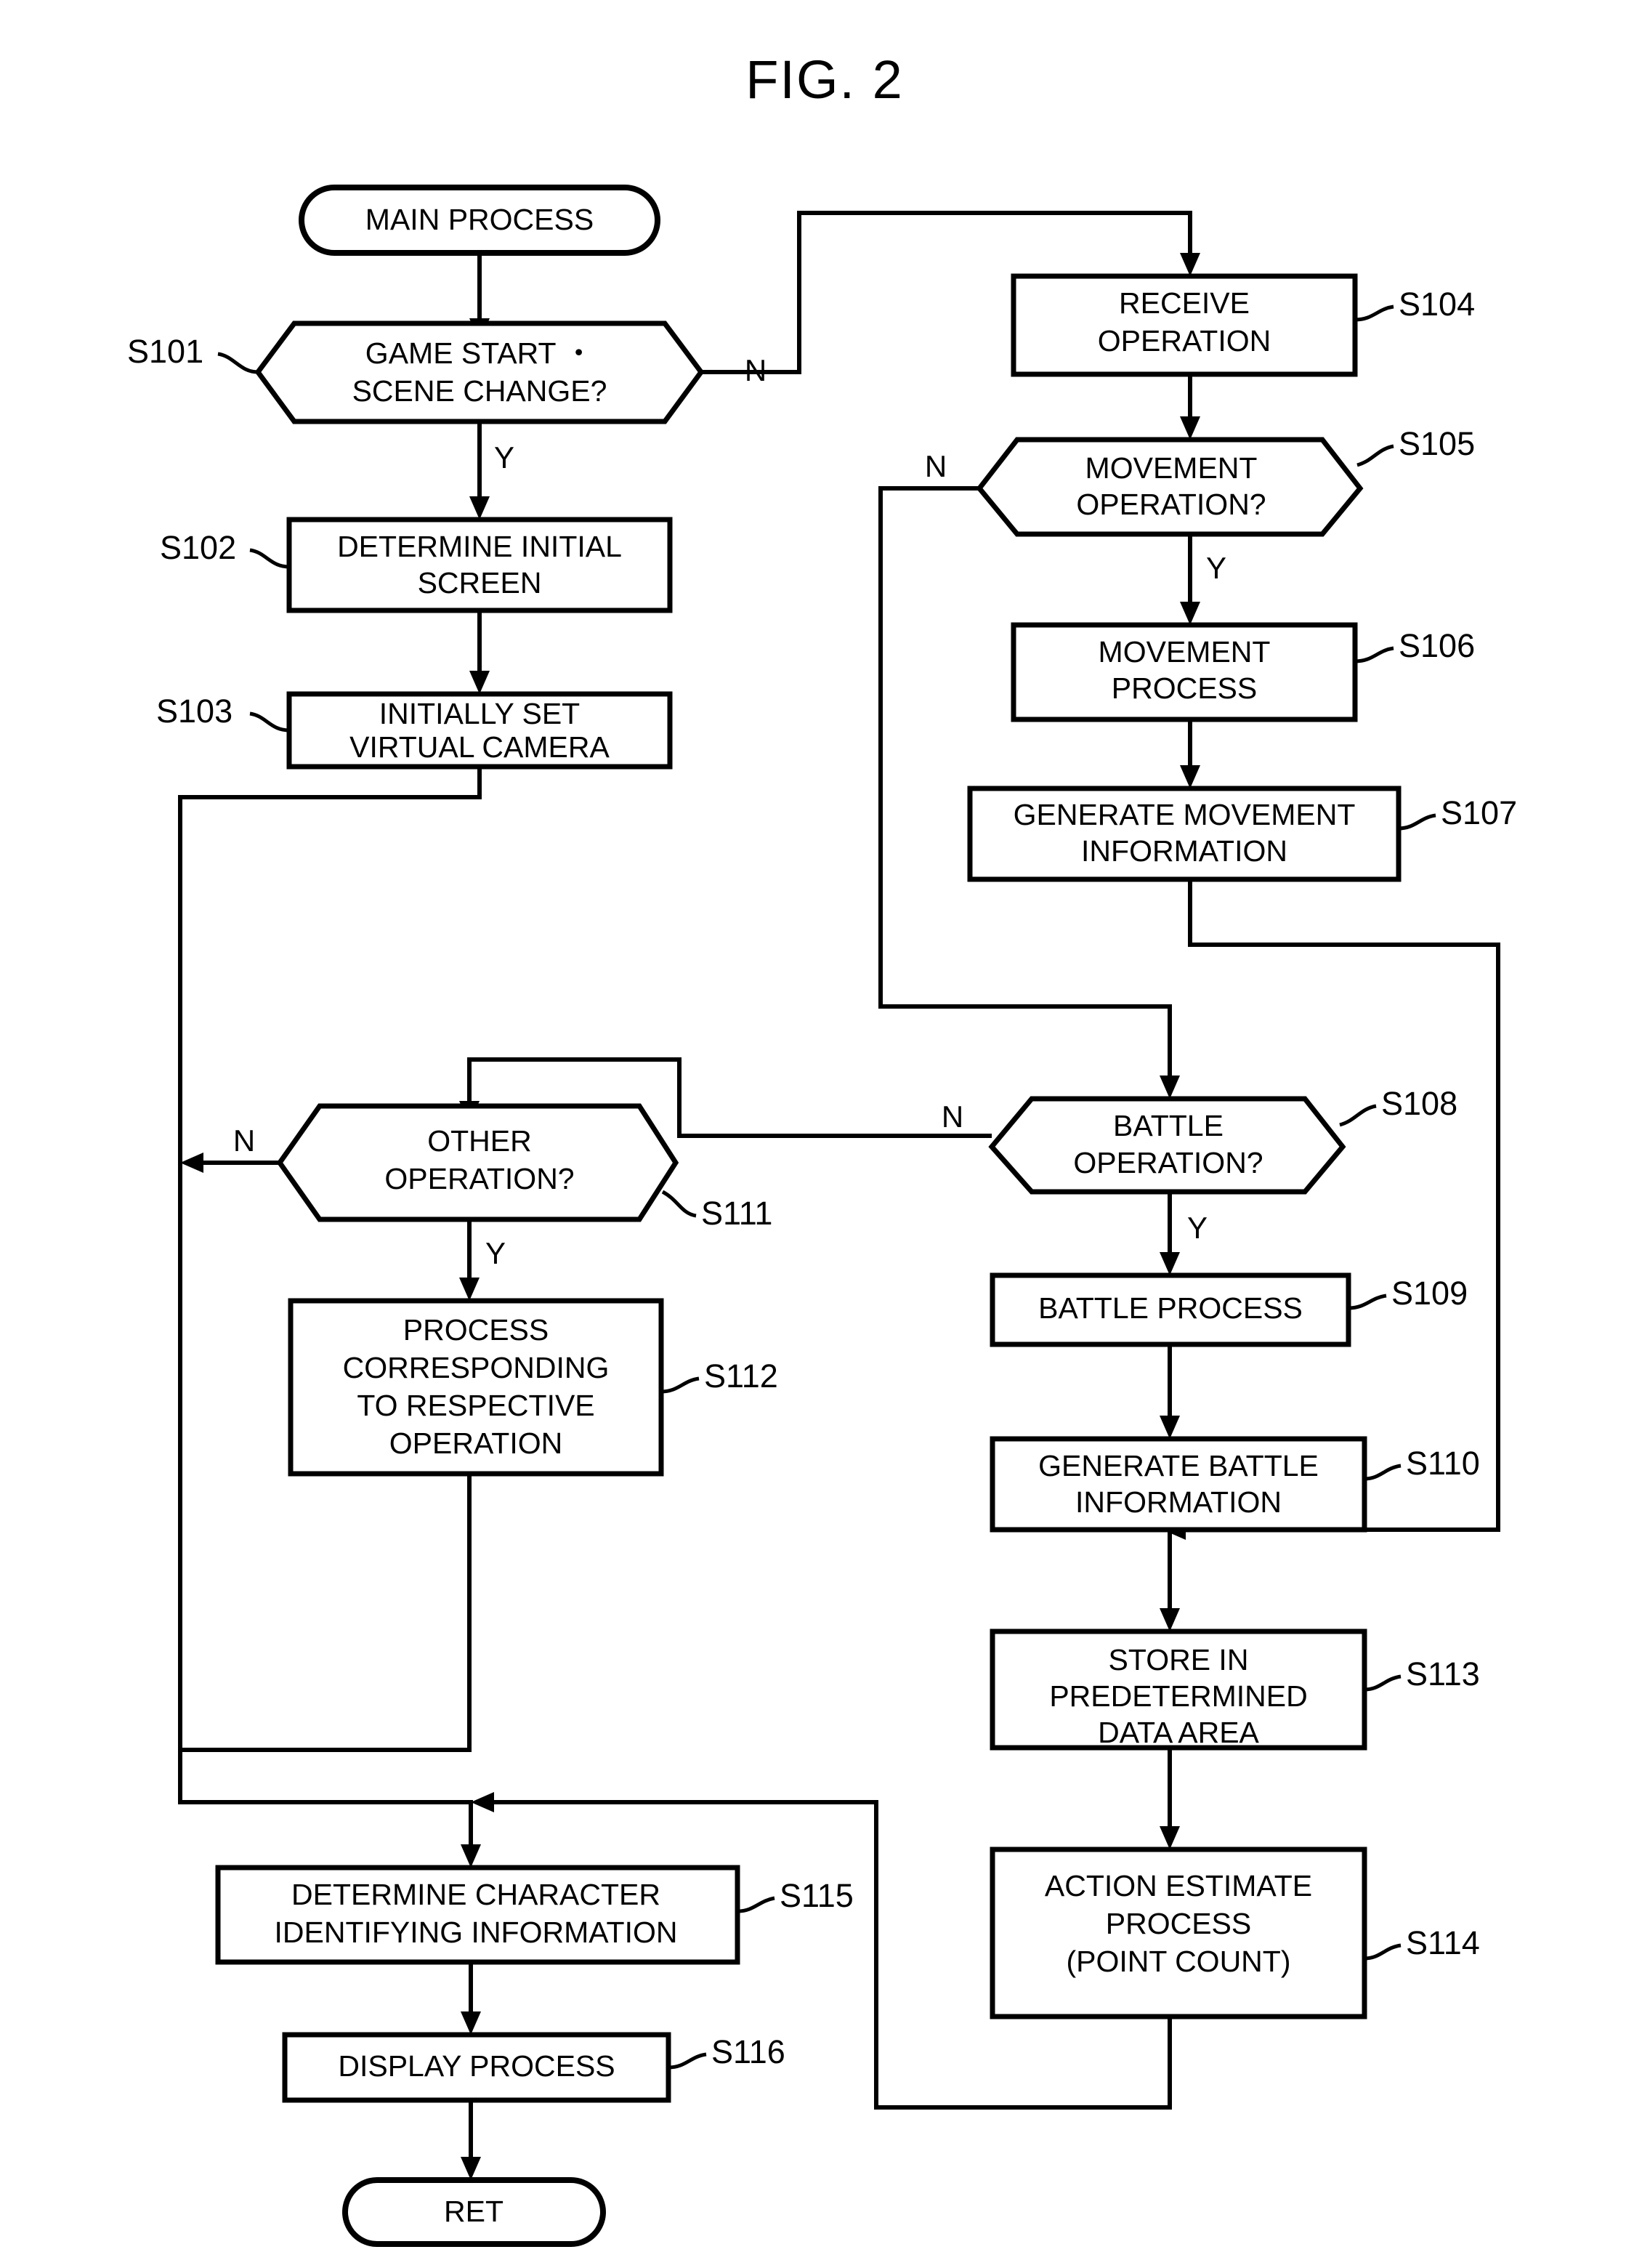 This screenshot has width=1650, height=2268. What do you see at coordinates (479, 713) in the screenshot?
I see `node-label-s103-line1: INITIALLY SET` at bounding box center [479, 713].